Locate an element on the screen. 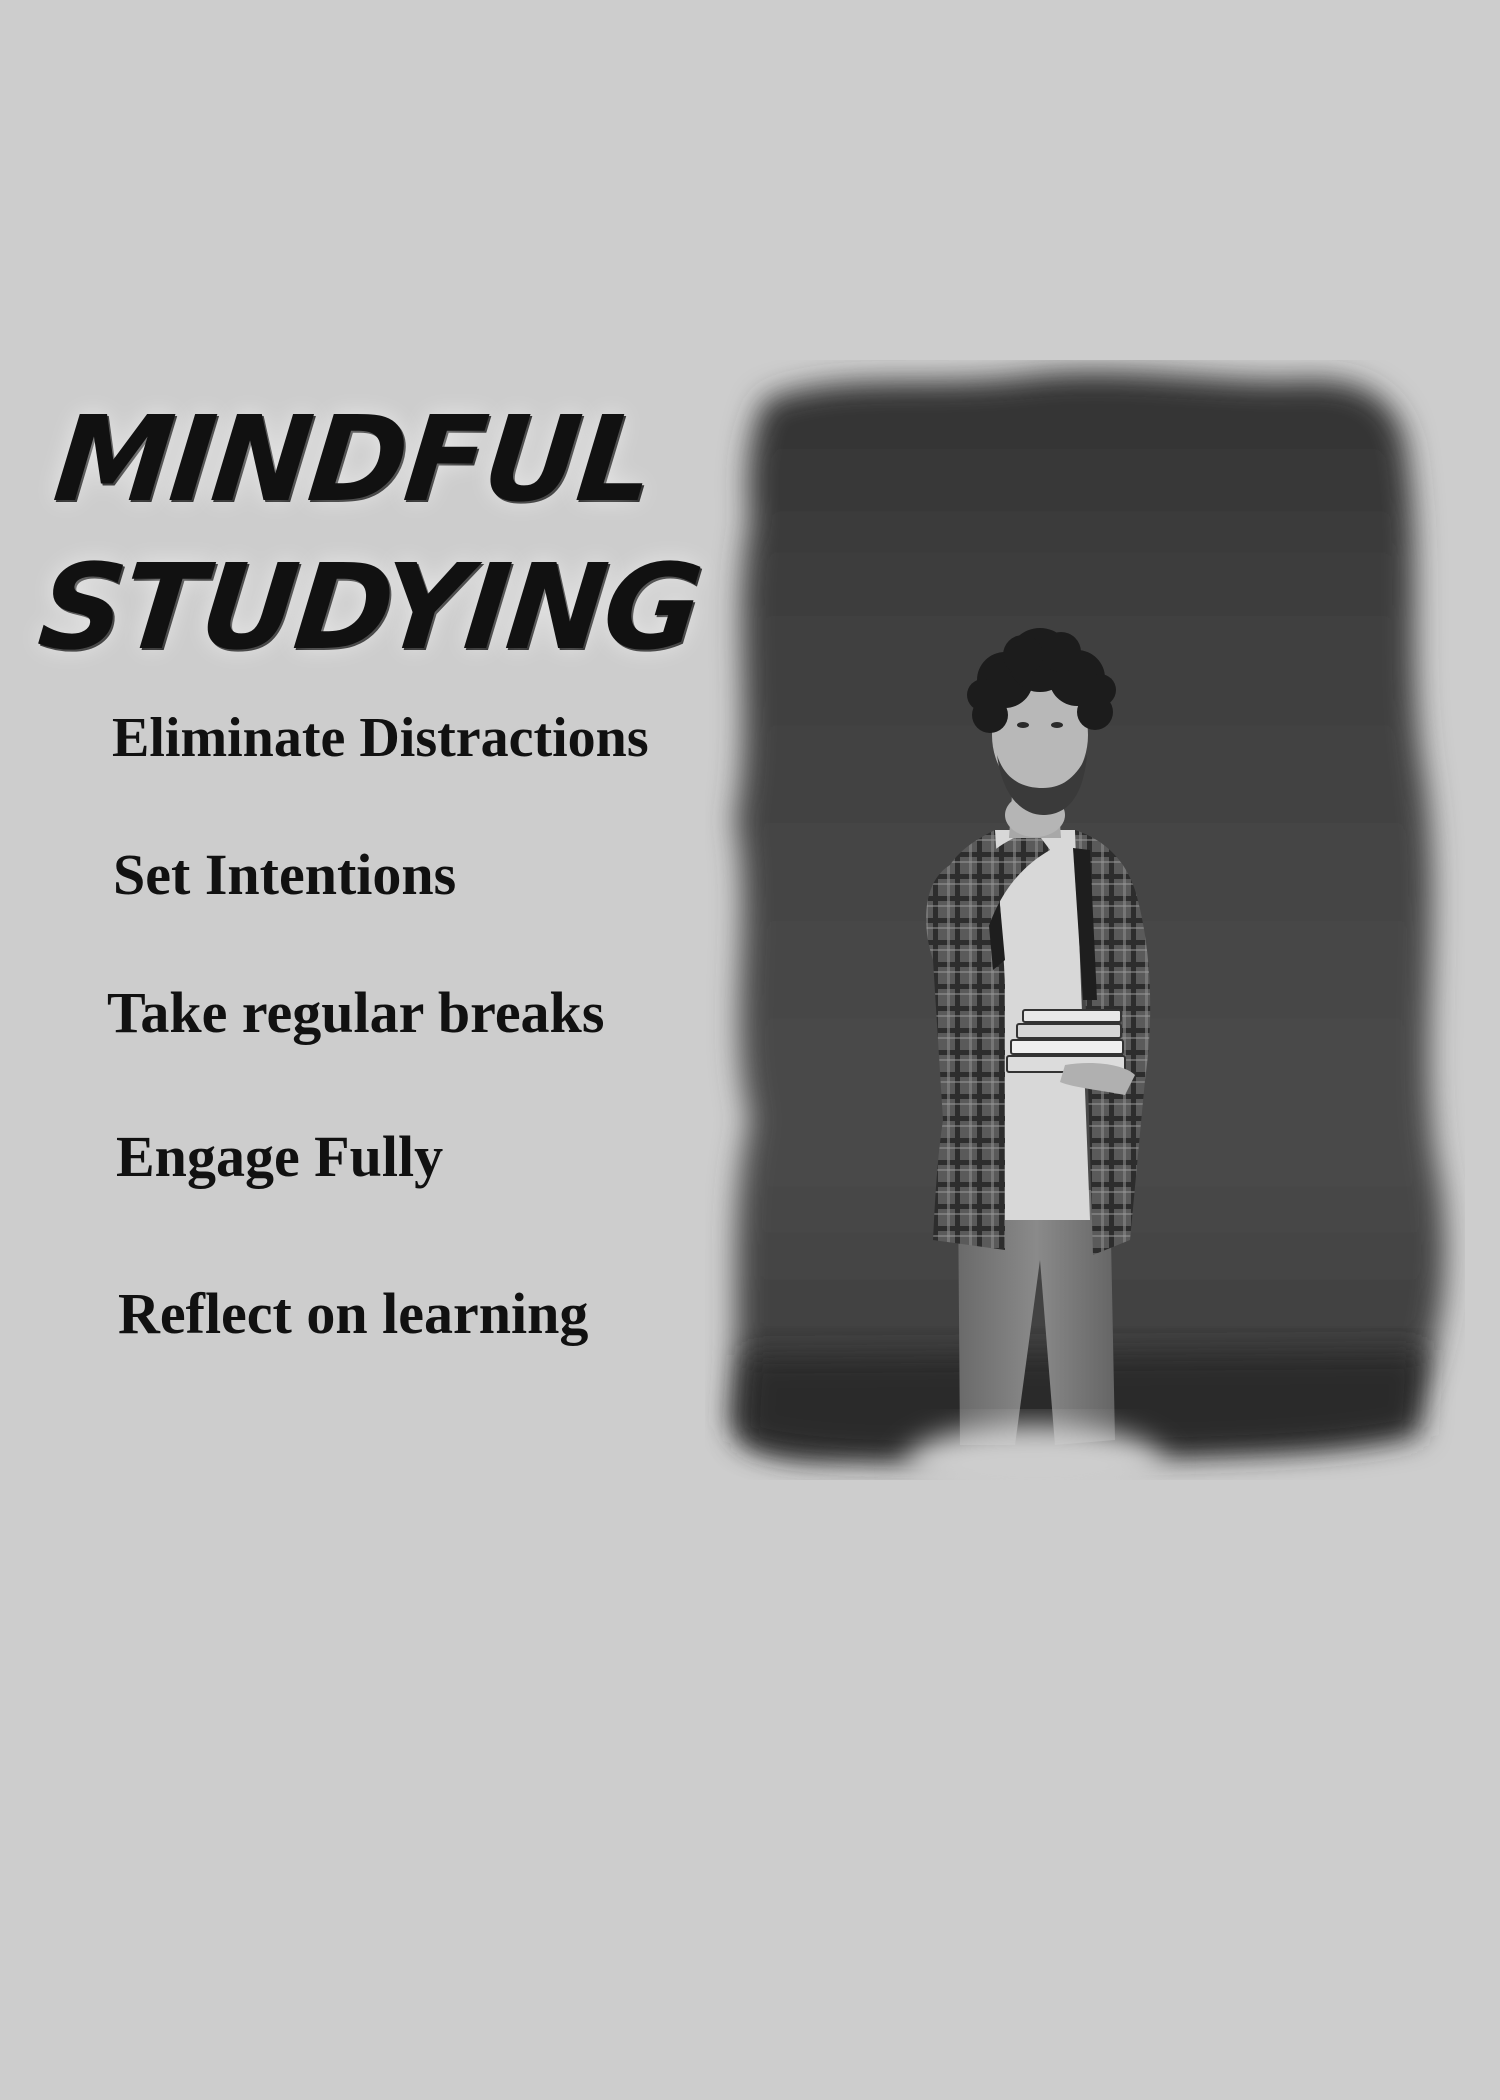 Image resolution: width=1500 pixels, height=2100 pixels. tip-take-regular-breaks: Take regular breaks is located at coordinates (356, 1012).